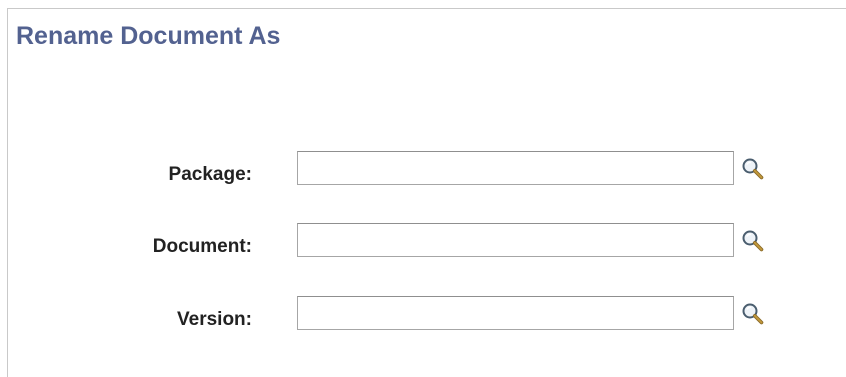  I want to click on version-row: Version:, so click(423, 316).